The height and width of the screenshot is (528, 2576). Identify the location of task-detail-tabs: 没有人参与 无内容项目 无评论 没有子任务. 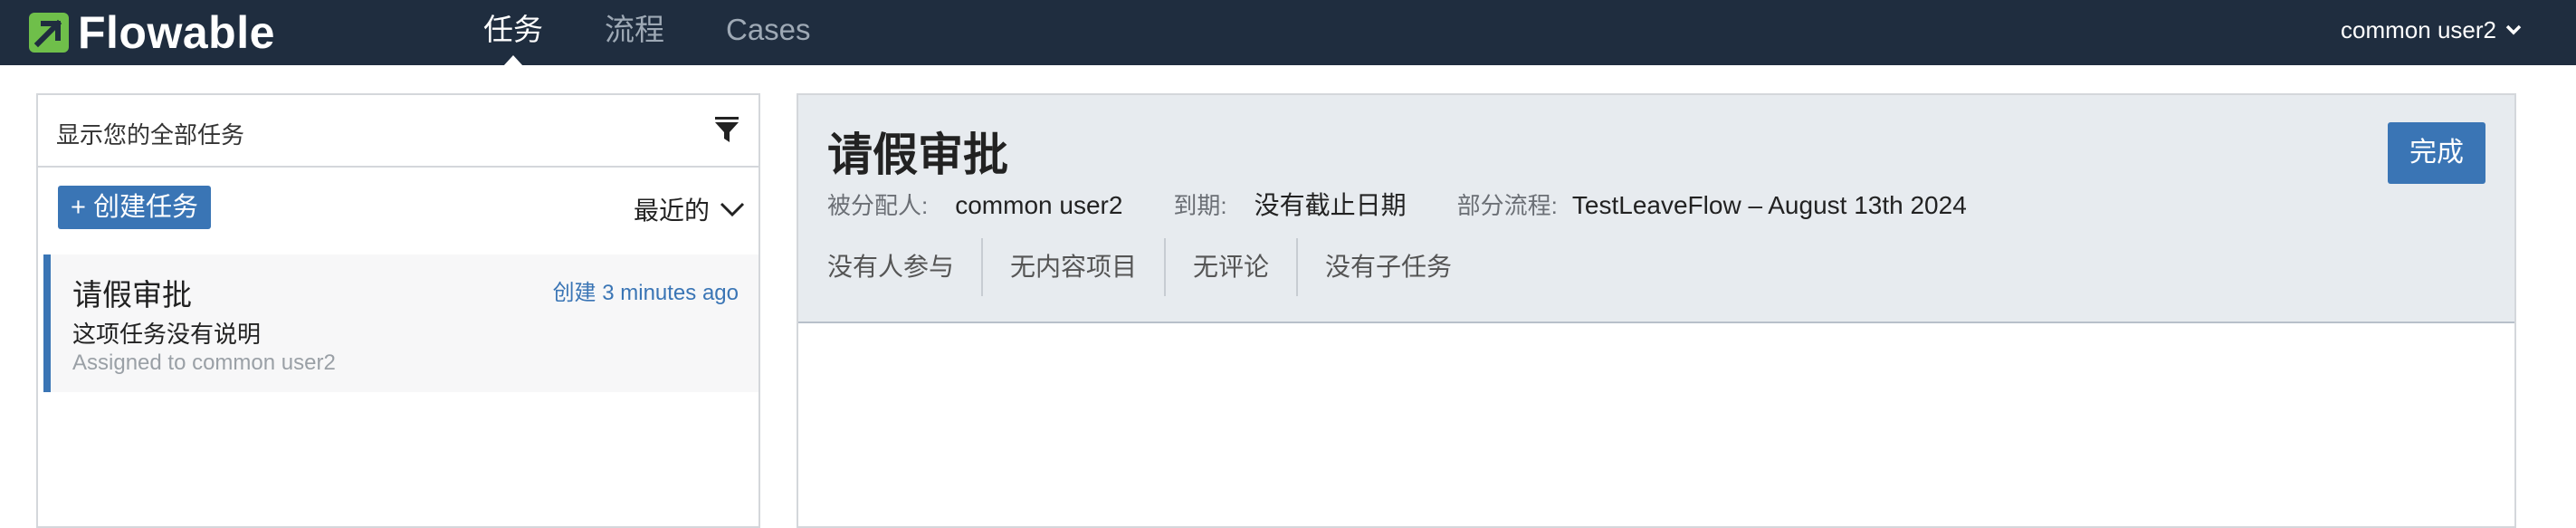
(1139, 267).